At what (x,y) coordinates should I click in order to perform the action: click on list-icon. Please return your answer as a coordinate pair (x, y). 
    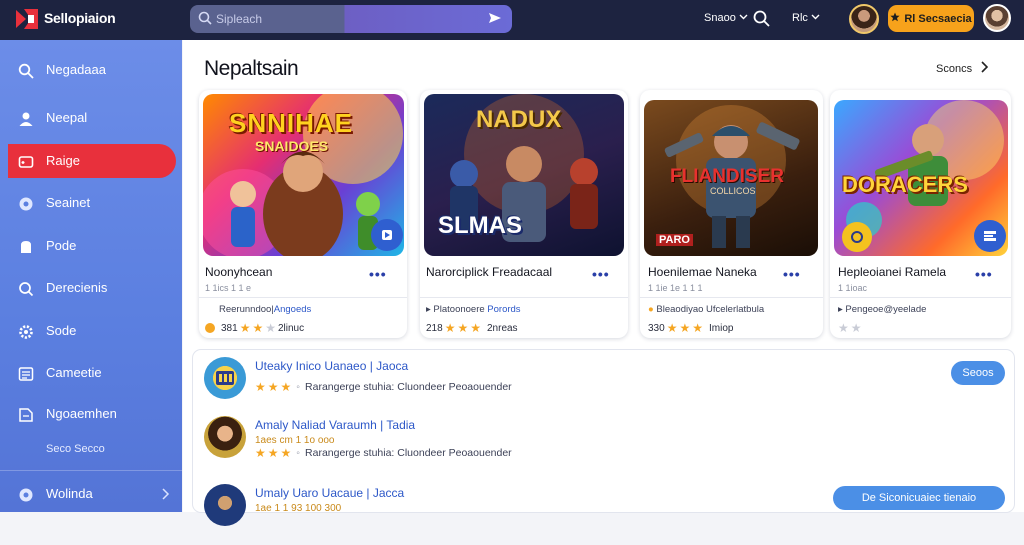
    Looking at the image, I should click on (26, 374).